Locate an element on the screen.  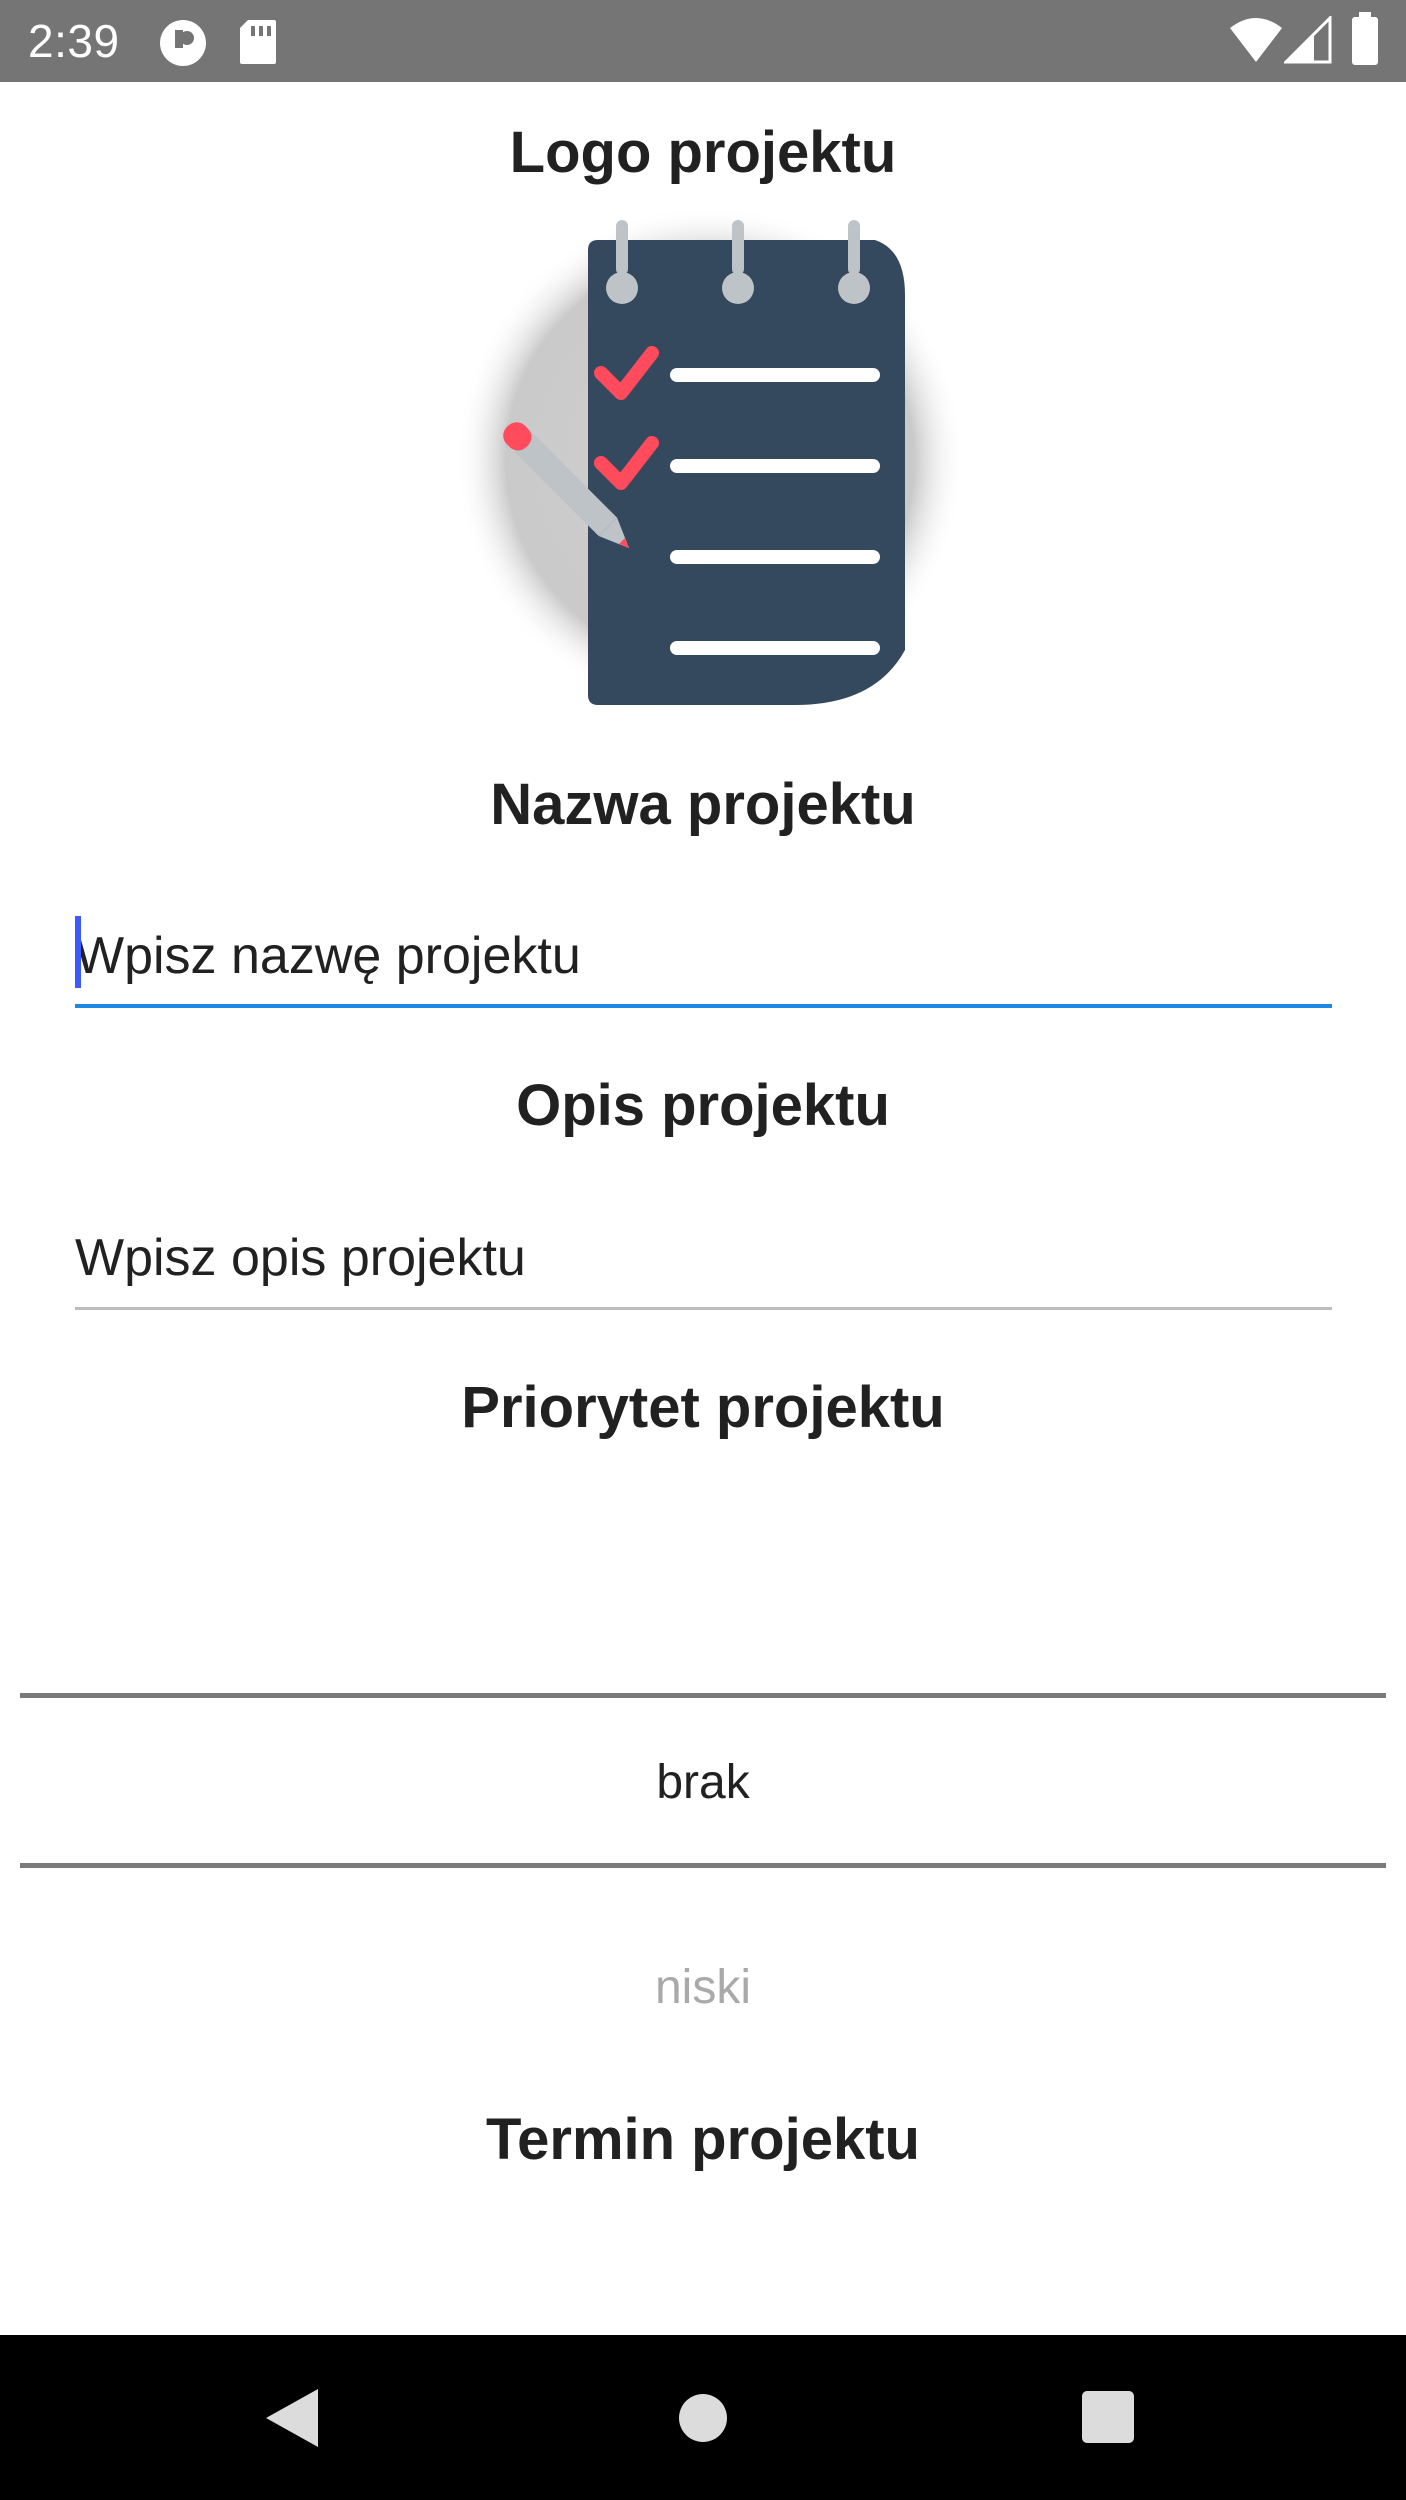
navigation-bar is located at coordinates (703, 2417).